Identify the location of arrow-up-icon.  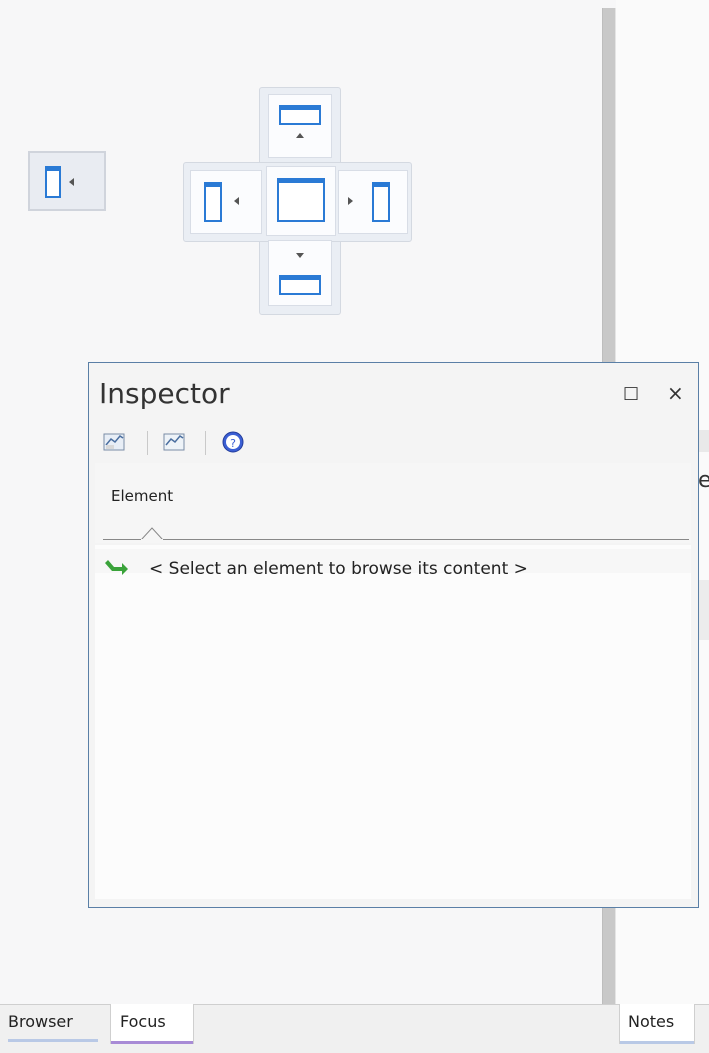
(300, 135).